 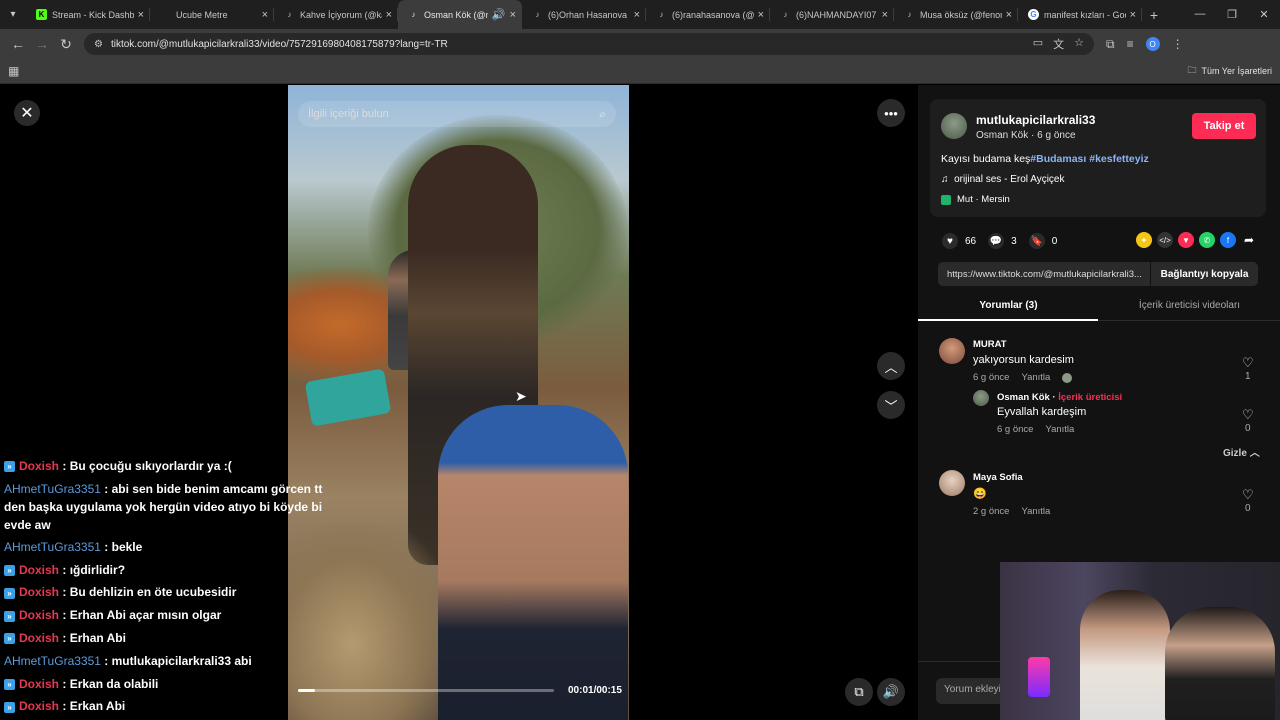 I want to click on video-scene-man, so click(x=533, y=562).